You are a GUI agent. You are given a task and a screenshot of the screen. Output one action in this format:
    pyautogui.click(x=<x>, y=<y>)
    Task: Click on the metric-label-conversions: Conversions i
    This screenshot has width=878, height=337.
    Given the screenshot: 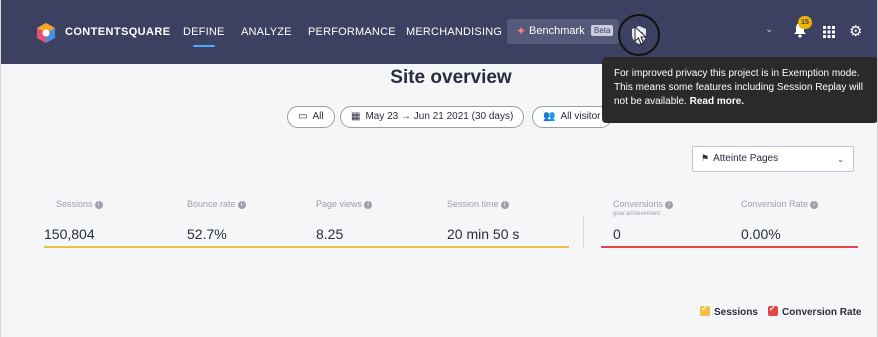 What is the action you would take?
    pyautogui.click(x=643, y=204)
    